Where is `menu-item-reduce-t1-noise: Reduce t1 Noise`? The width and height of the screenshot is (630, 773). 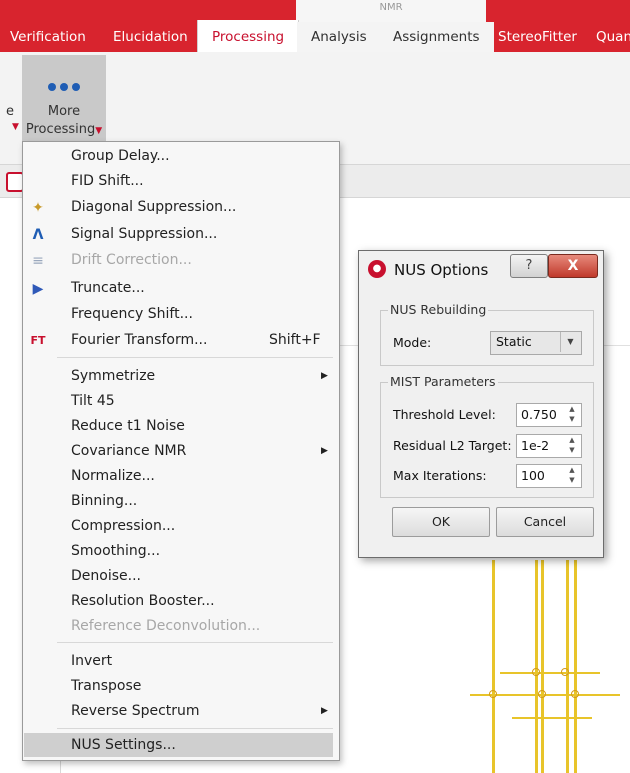 menu-item-reduce-t1-noise: Reduce t1 Noise is located at coordinates (128, 426).